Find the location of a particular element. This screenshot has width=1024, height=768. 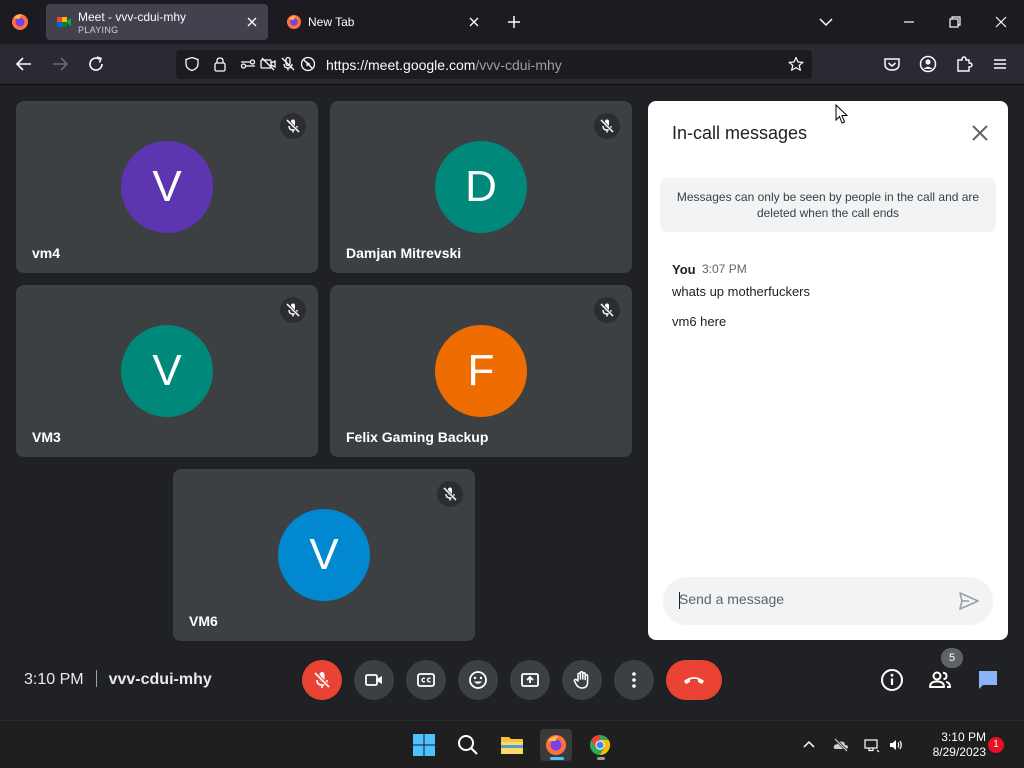

firefox-taskbar-button is located at coordinates (556, 745).